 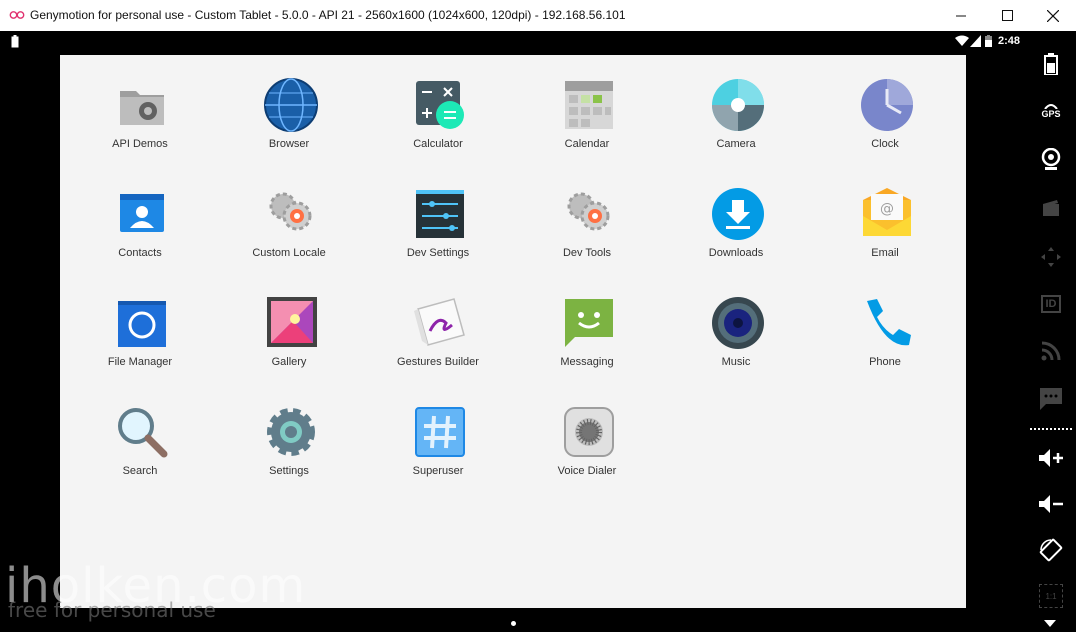 I want to click on volume-up-icon, so click(x=1051, y=458).